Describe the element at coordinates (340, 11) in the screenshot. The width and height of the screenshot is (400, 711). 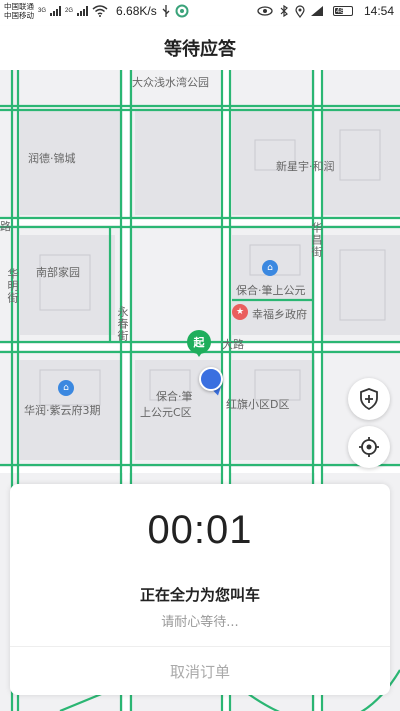
I see `battery-level: 48` at that location.